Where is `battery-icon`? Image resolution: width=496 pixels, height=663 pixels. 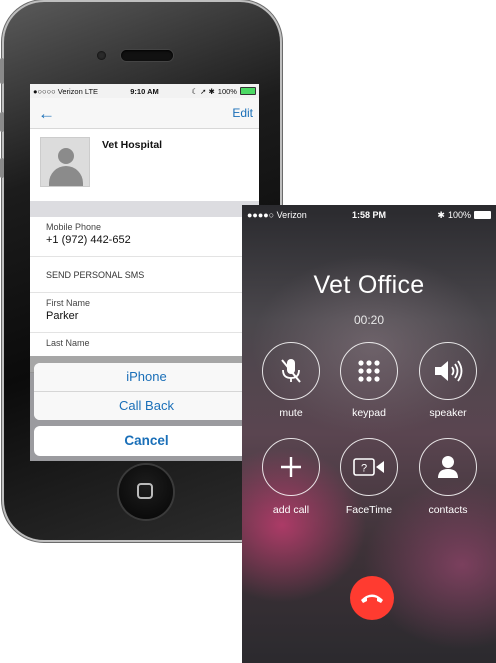 battery-icon is located at coordinates (247, 91).